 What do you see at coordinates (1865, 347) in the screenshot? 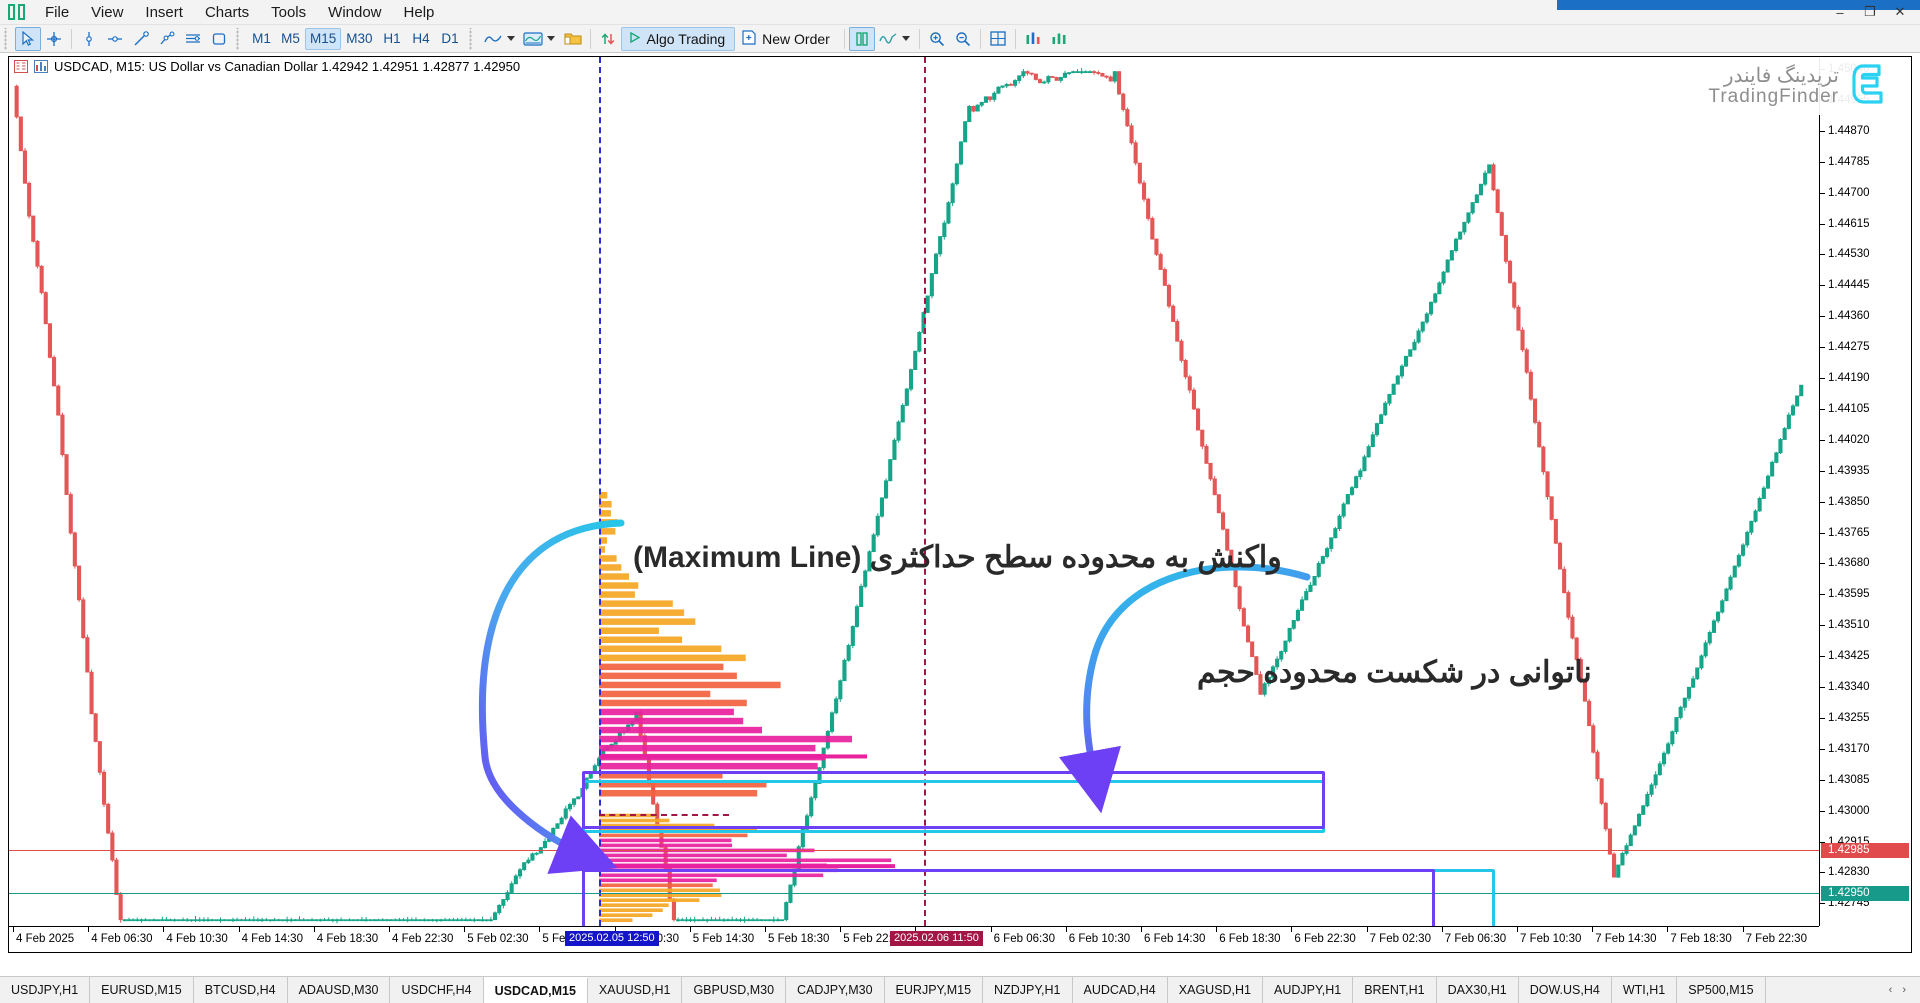
I see `price-tick: 1.44275` at bounding box center [1865, 347].